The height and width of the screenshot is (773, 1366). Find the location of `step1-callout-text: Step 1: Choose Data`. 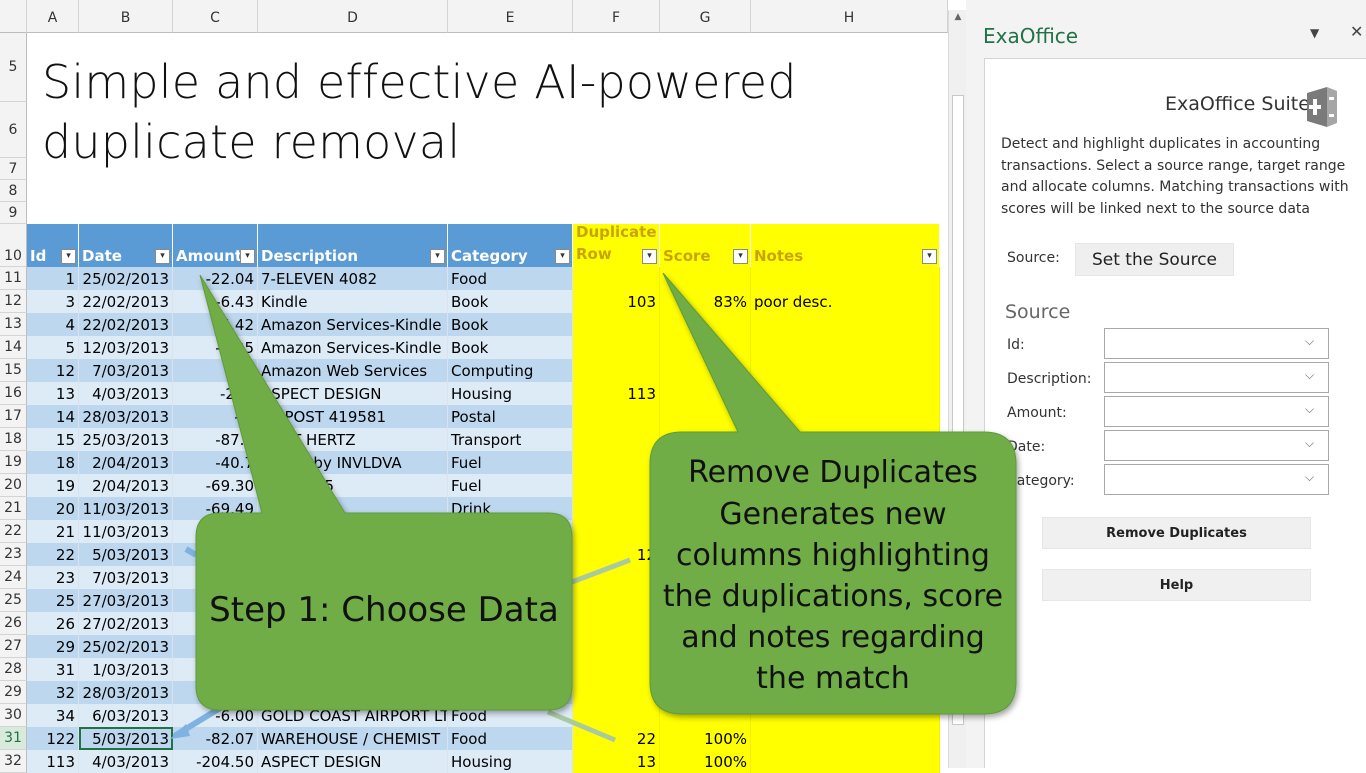

step1-callout-text: Step 1: Choose Data is located at coordinates (384, 610).